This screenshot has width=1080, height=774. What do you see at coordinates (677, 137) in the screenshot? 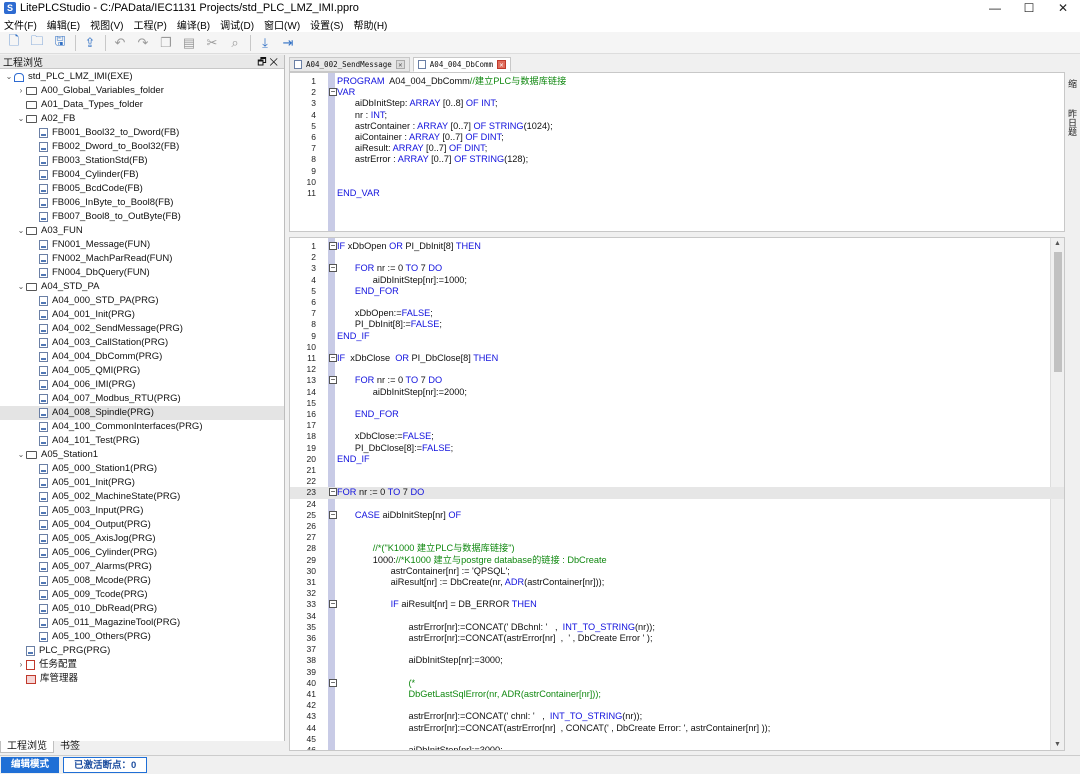
I see `code-line: 6 aiContainer : ARRAY [0..7] OF DINT;` at bounding box center [677, 137].